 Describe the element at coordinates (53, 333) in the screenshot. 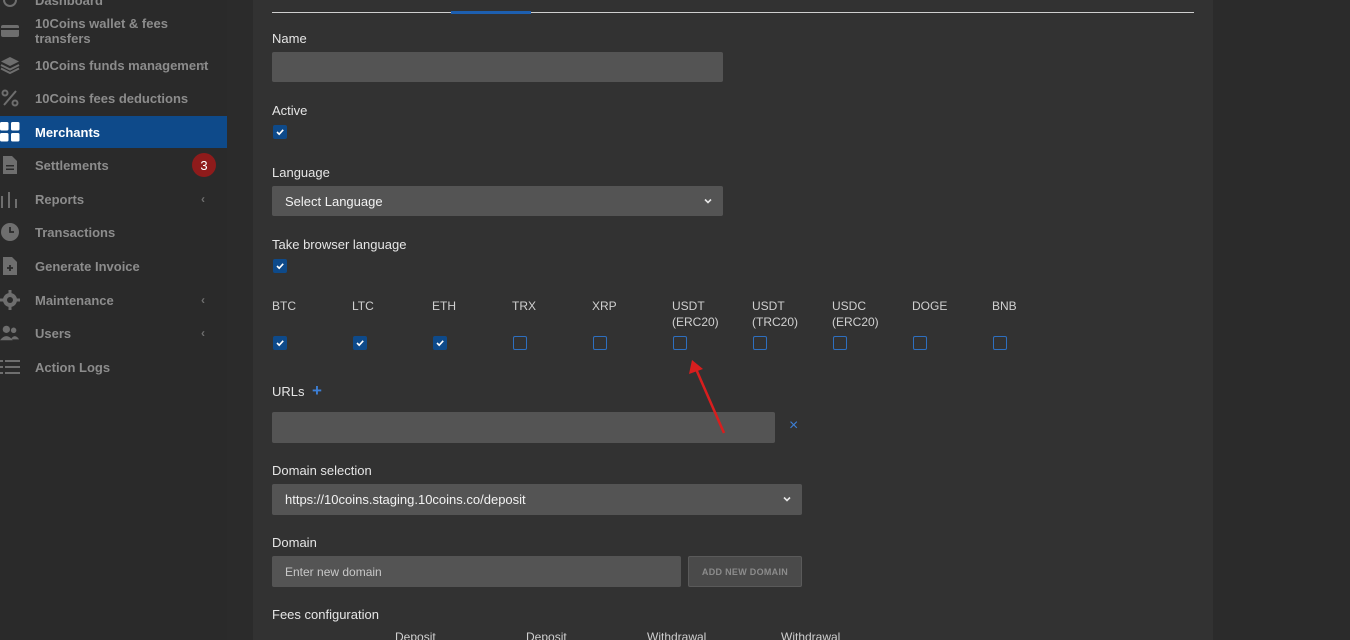

I see `sidebar-item-label: Users` at that location.